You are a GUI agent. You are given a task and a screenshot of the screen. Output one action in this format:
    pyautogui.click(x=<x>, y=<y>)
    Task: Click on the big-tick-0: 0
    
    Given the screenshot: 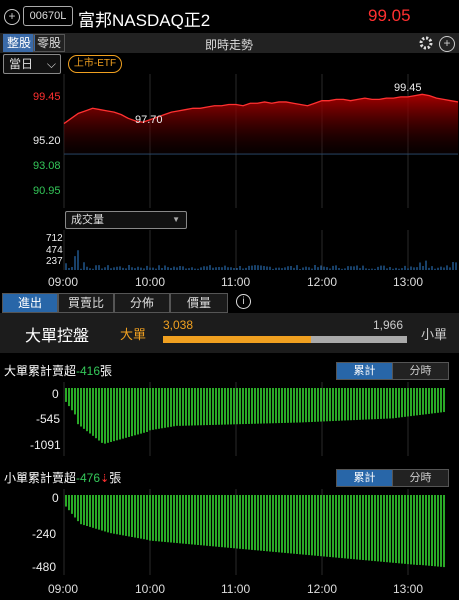 What is the action you would take?
    pyautogui.click(x=55, y=394)
    